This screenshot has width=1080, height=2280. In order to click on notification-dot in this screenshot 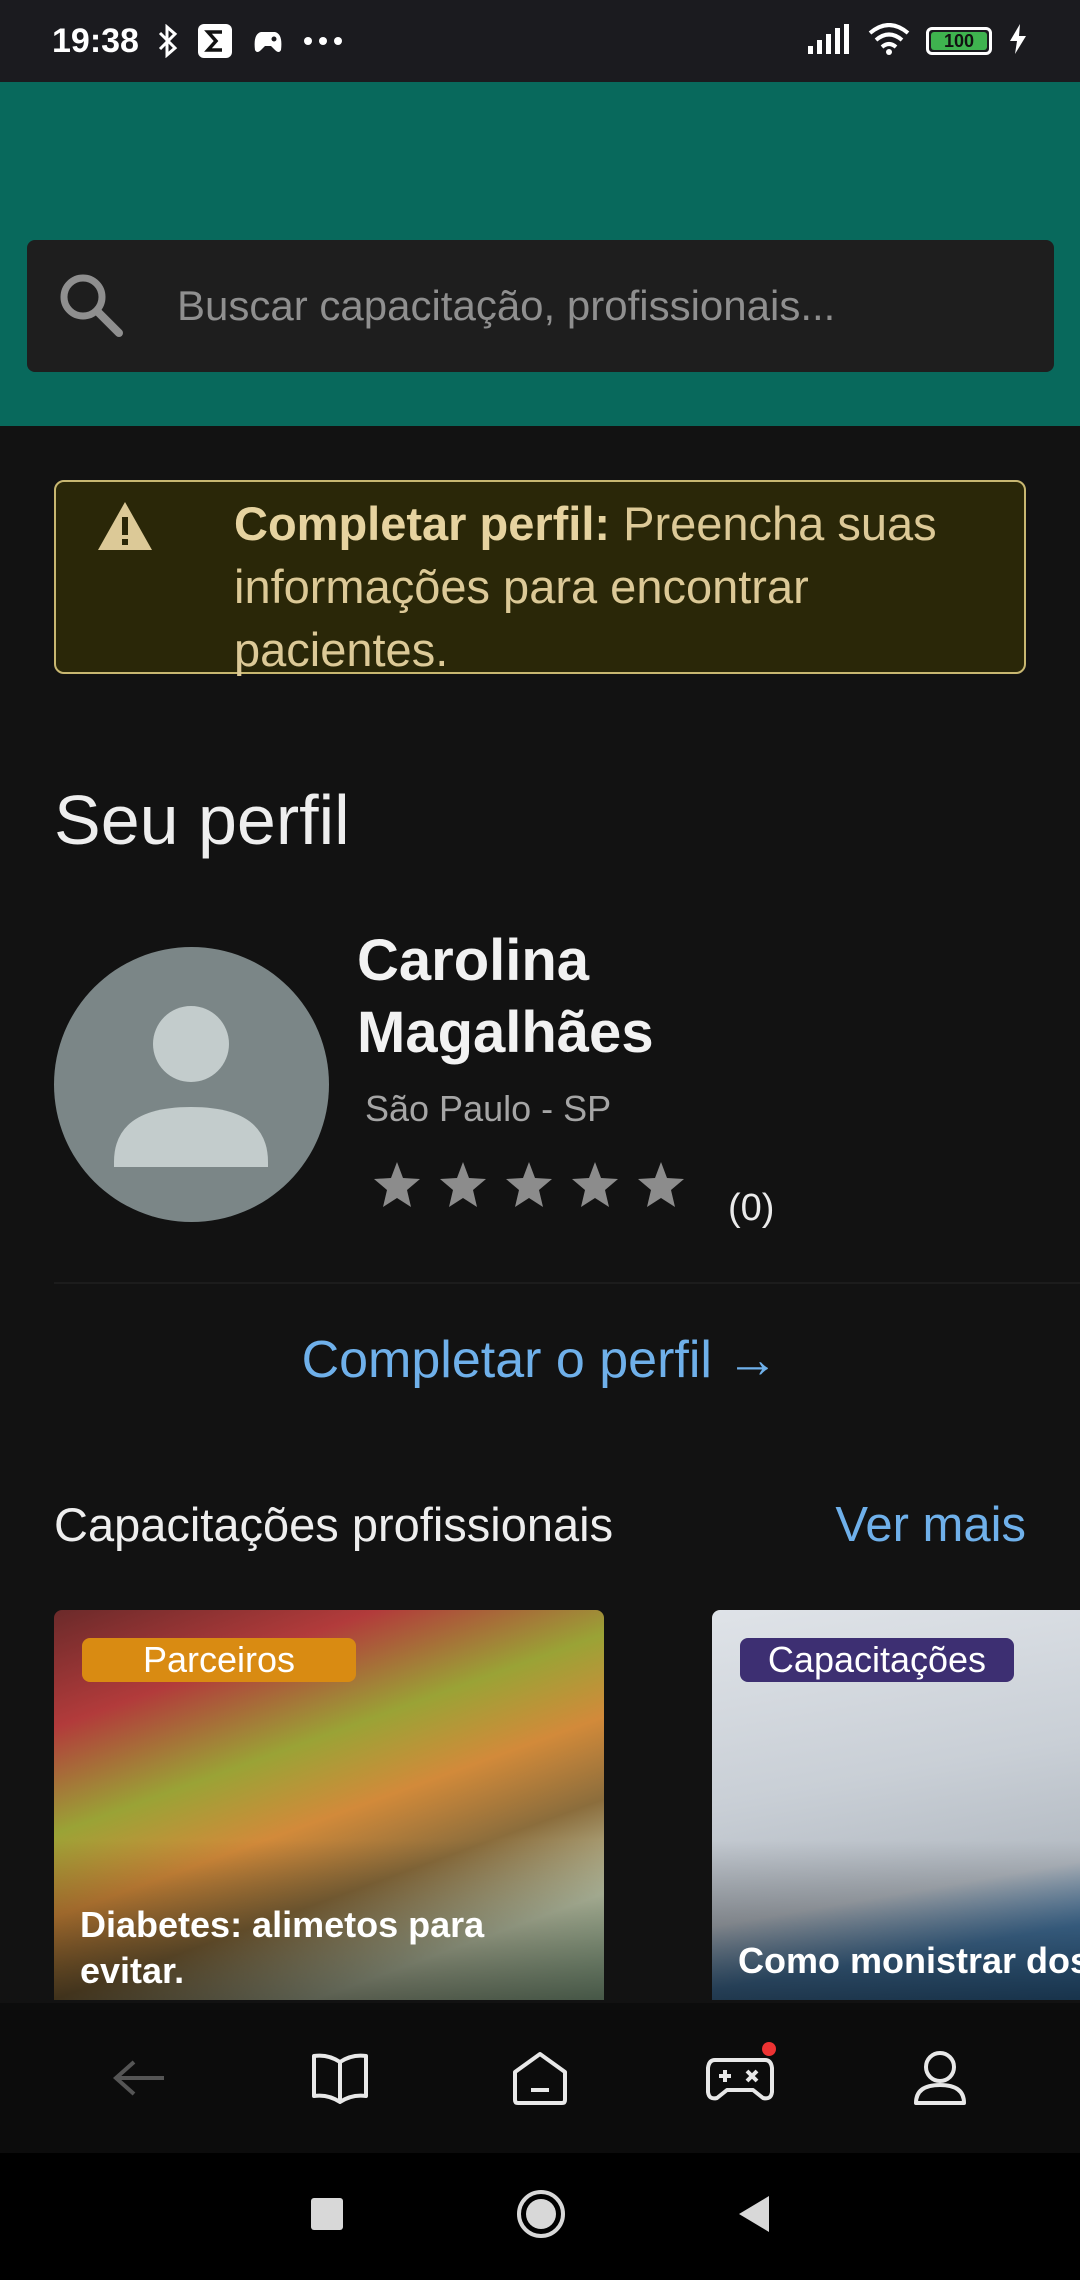, I will do `click(769, 2049)`.